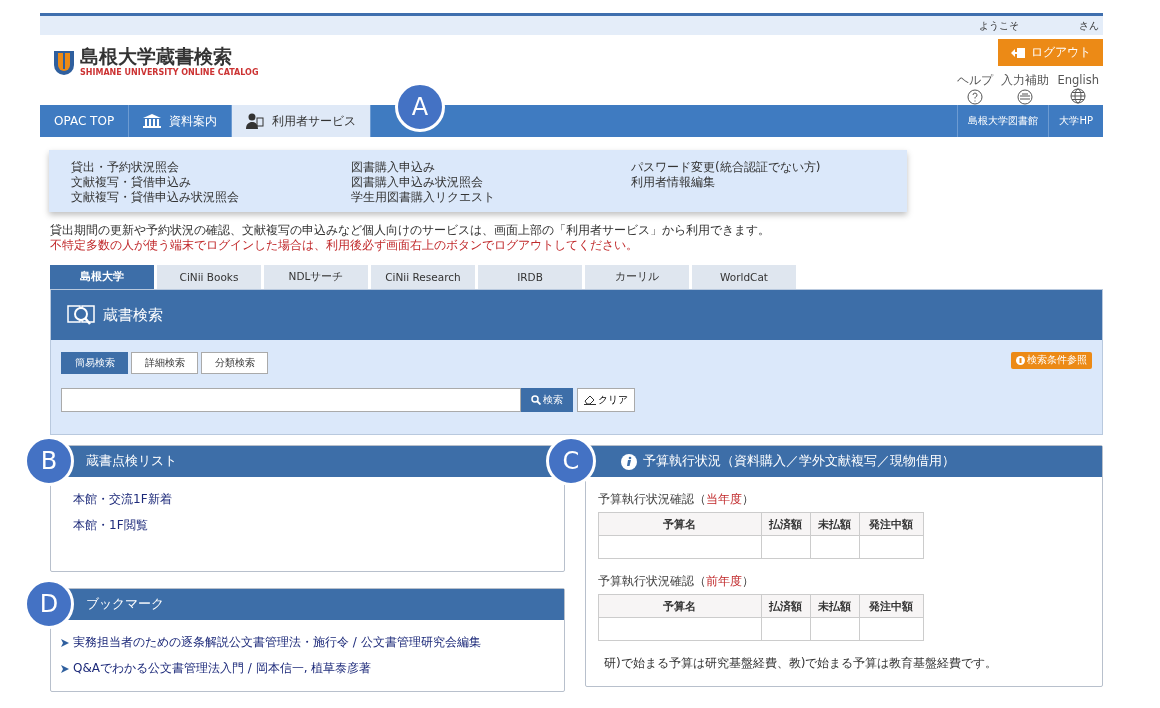 This screenshot has width=1160, height=708. Describe the element at coordinates (211, 182) in the screenshot. I see `menu-item: 文献複写・貸借申込み` at that location.